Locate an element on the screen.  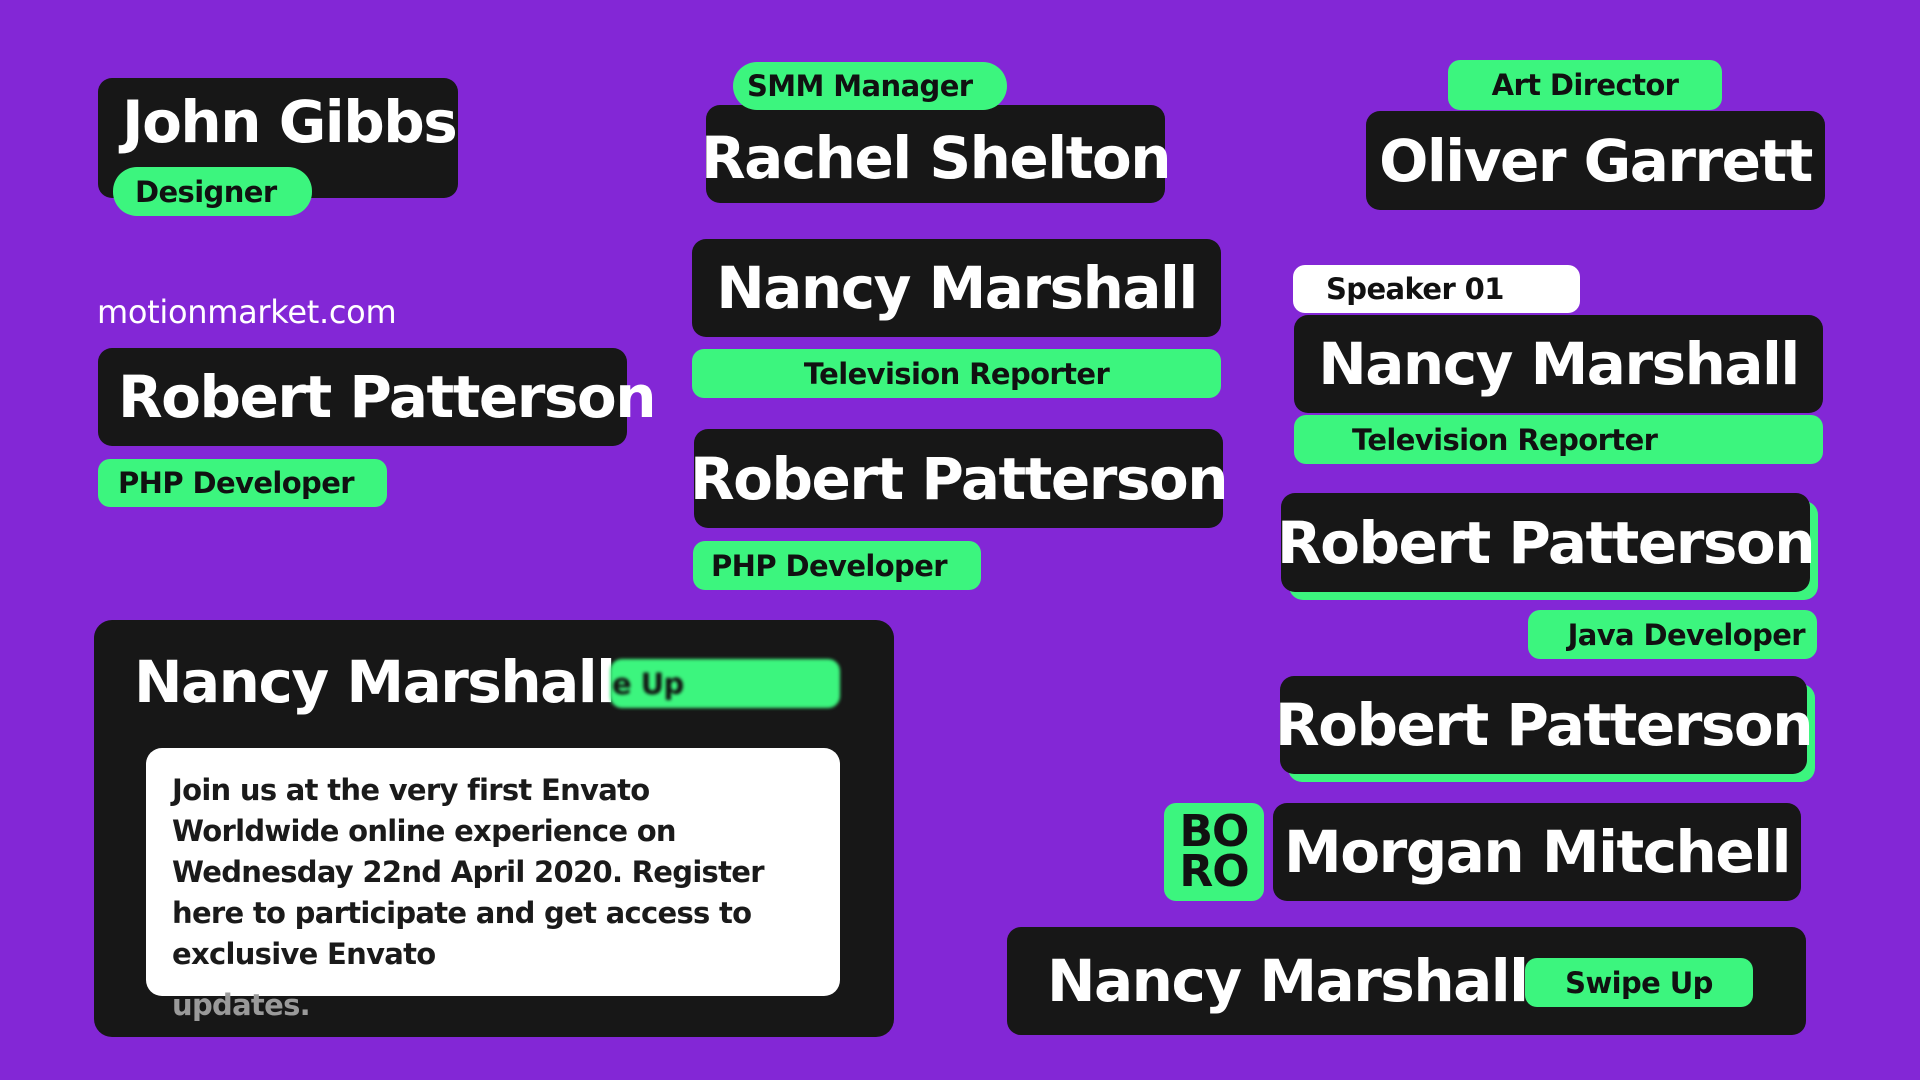
swipe-up-button: Swipe Up is located at coordinates (1639, 982).